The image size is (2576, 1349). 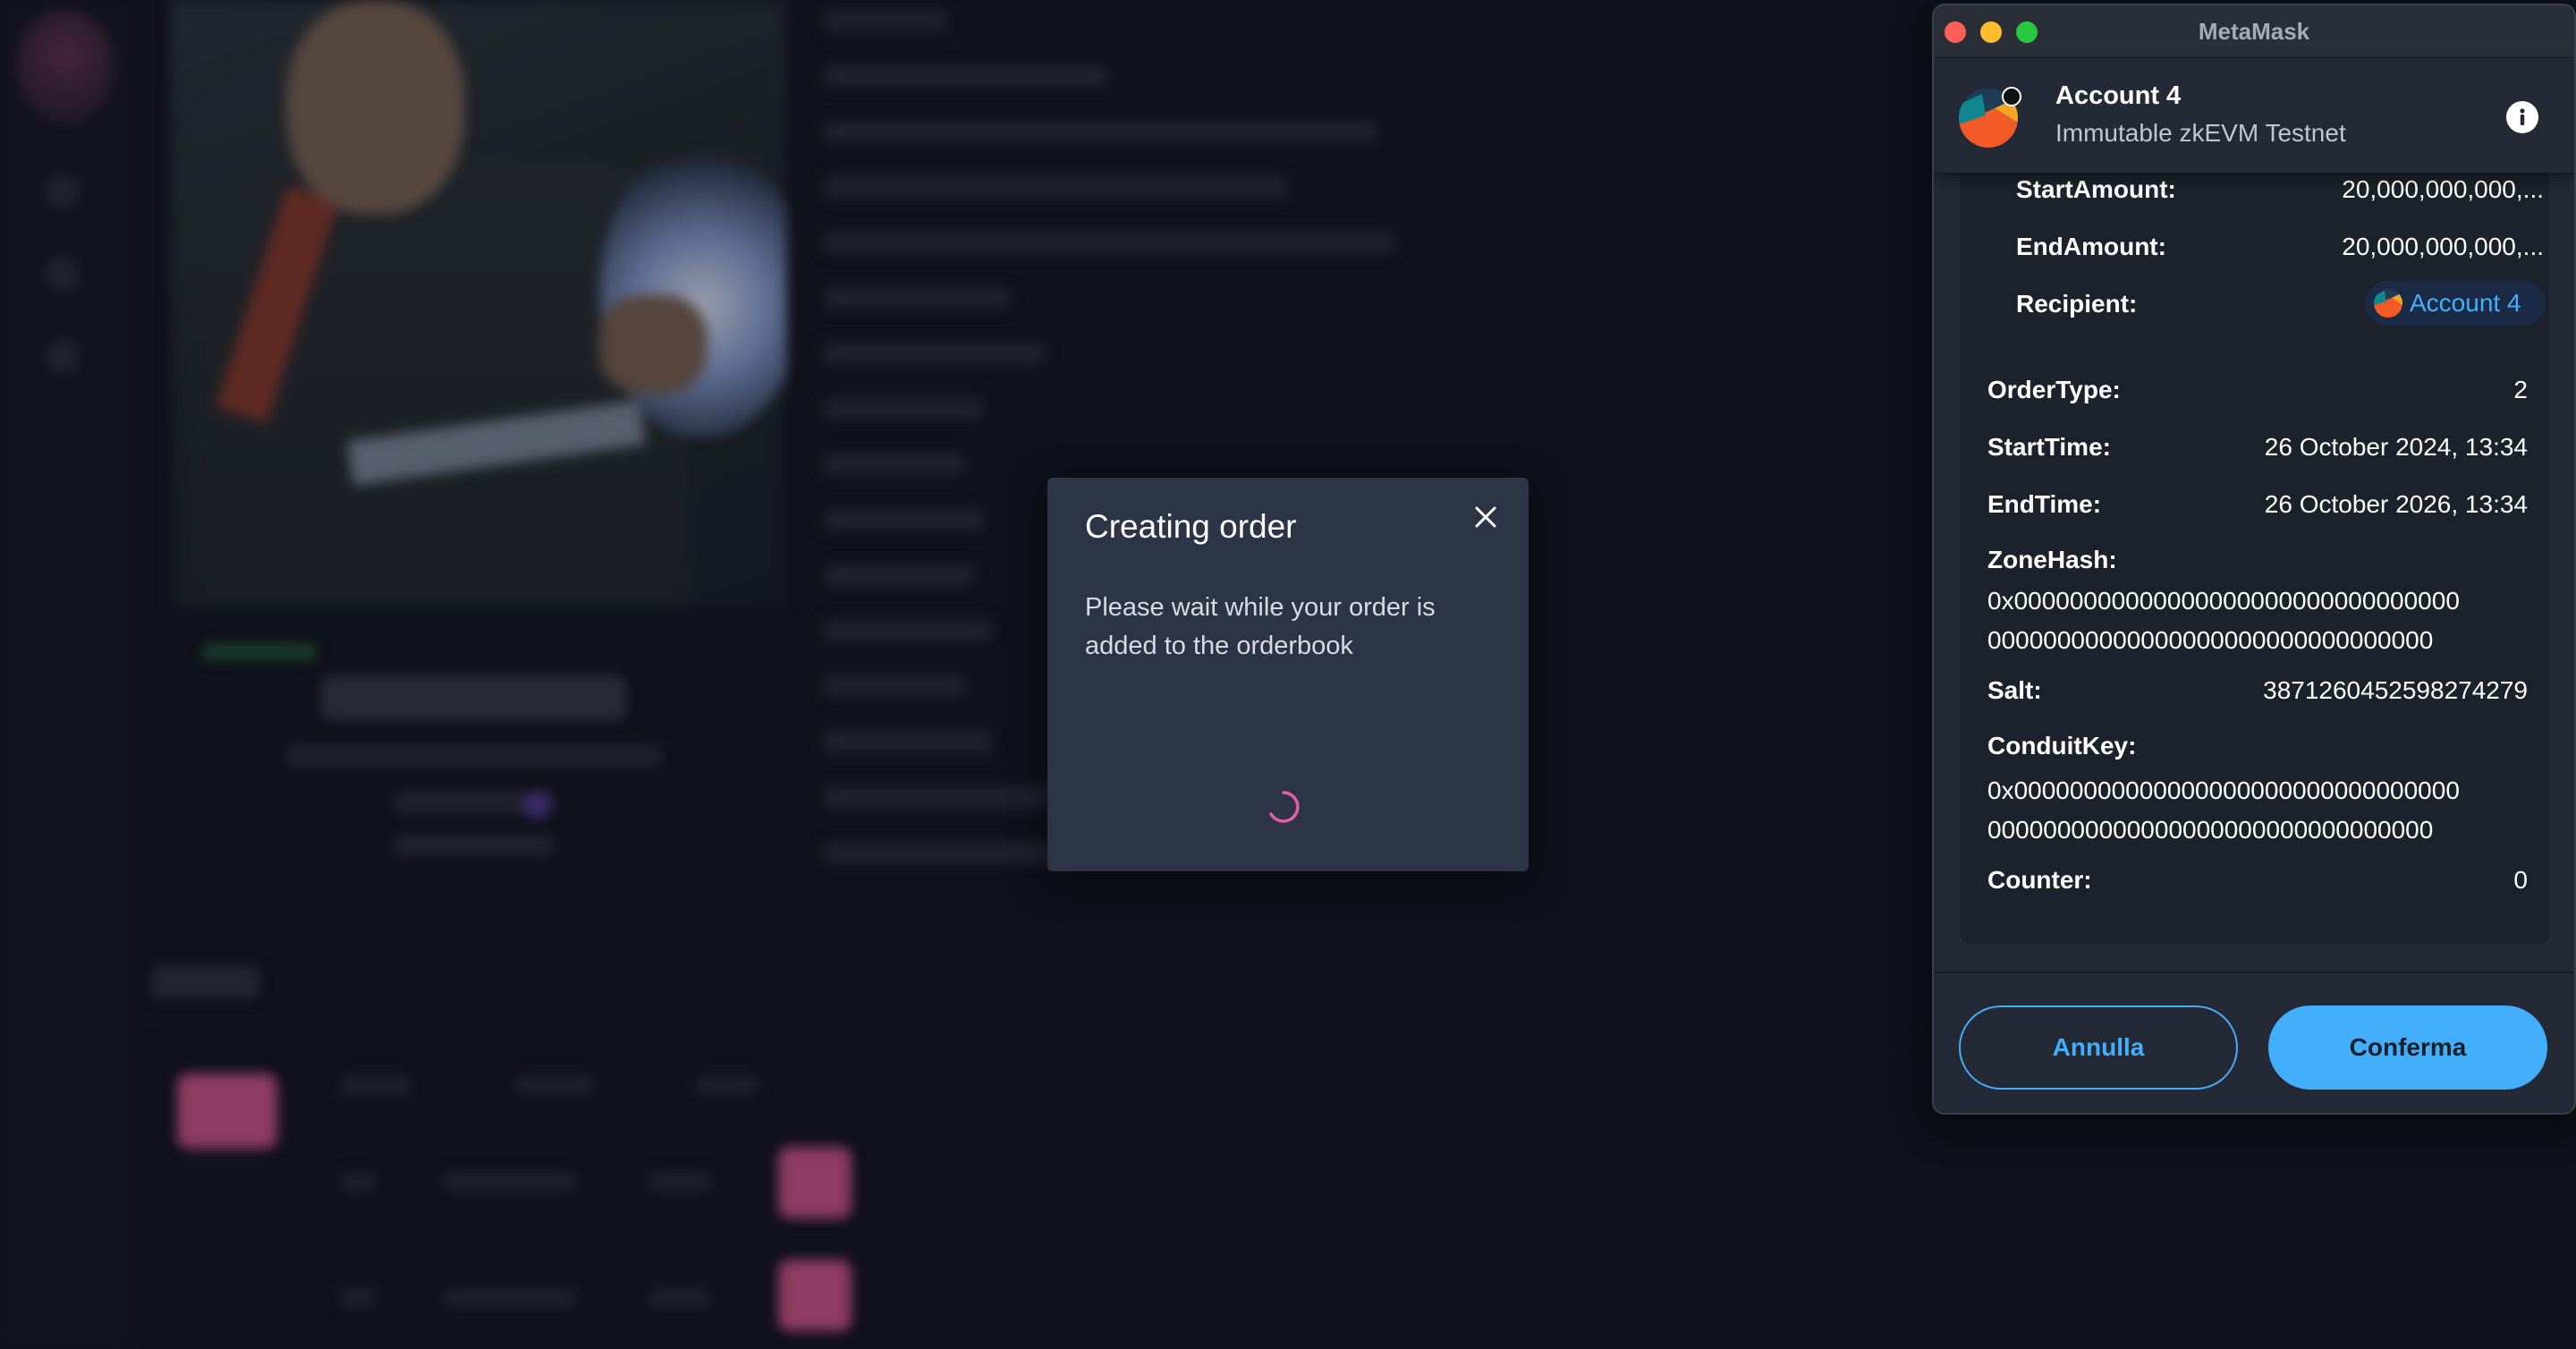 I want to click on field-label: StartAmount:, so click(x=2096, y=189).